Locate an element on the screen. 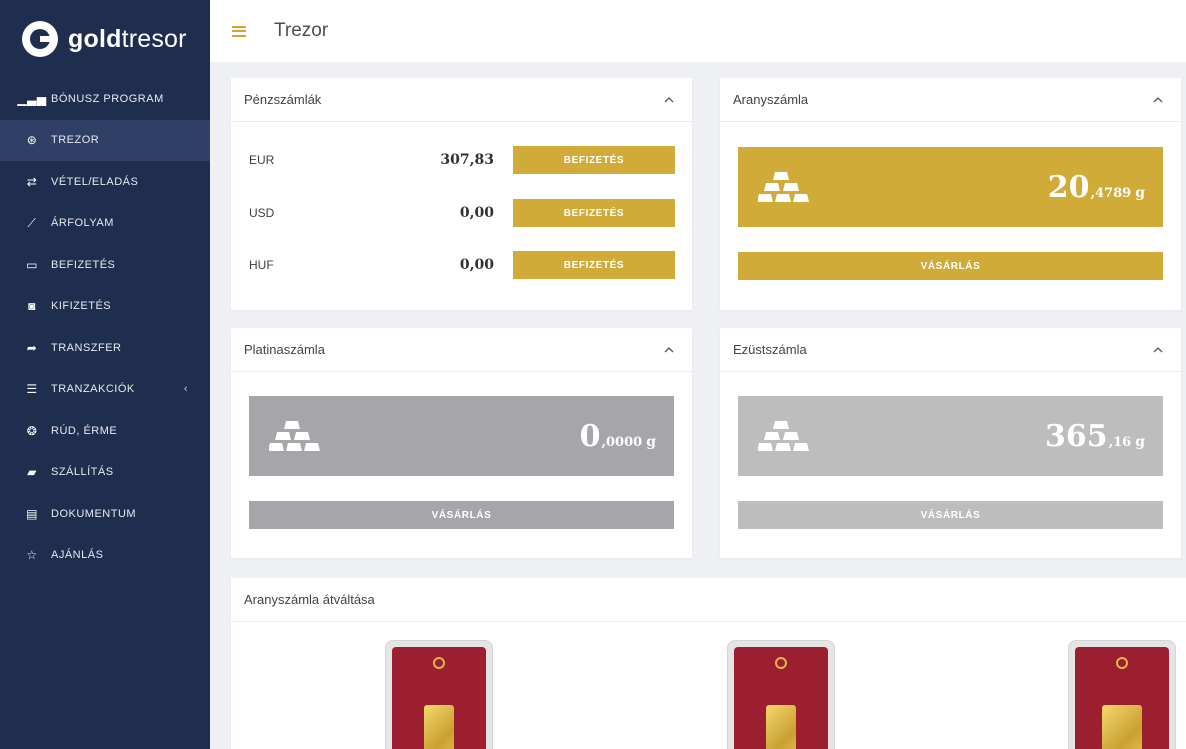 The image size is (1186, 749). sidebar-item-label: BÓNUSZ PROGRAM is located at coordinates (107, 98).